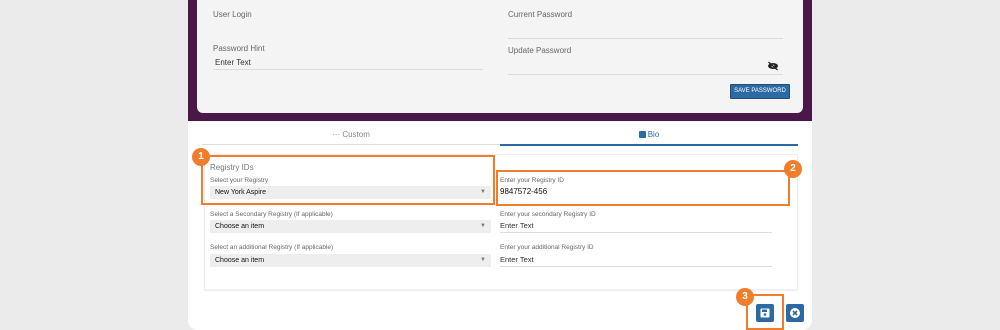 The height and width of the screenshot is (330, 1000). I want to click on tab-bio-label: Bio, so click(653, 134).